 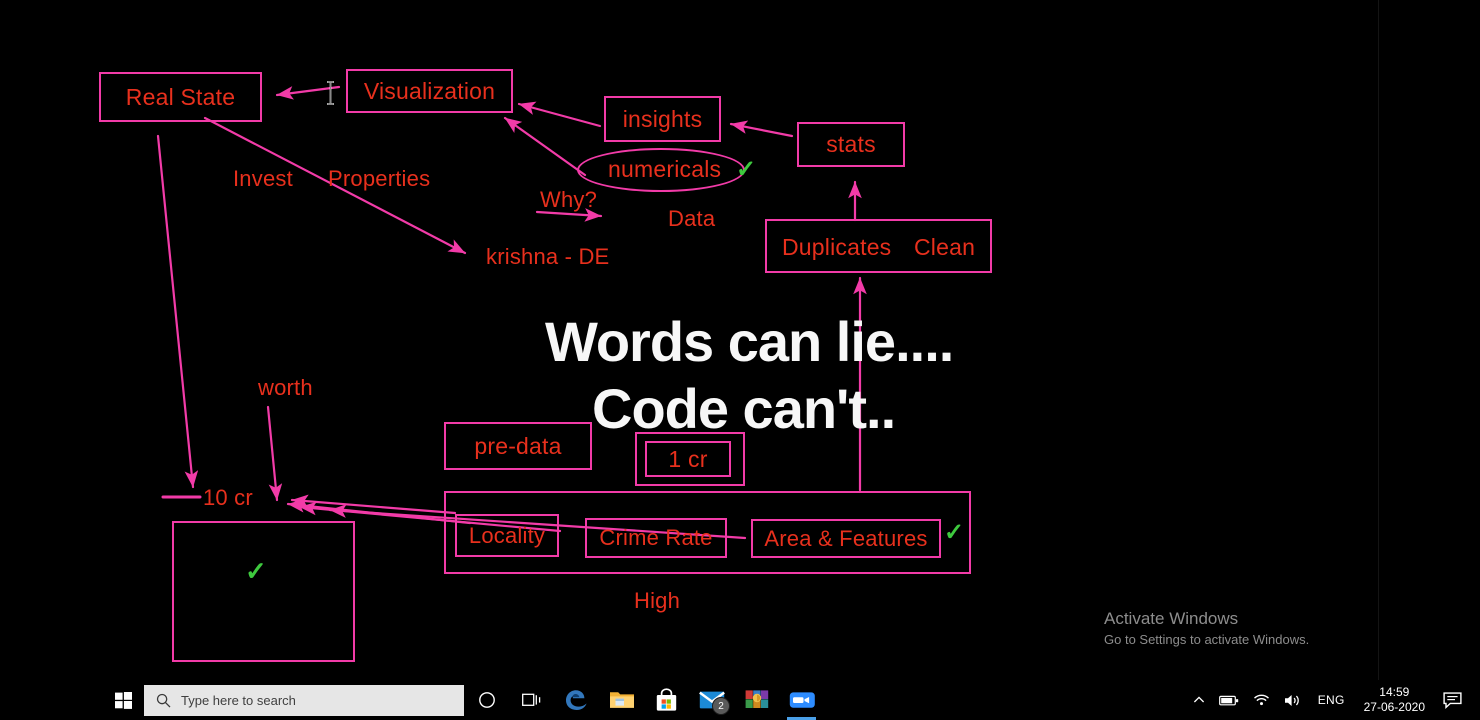 What do you see at coordinates (657, 600) in the screenshot?
I see `note-high: High` at bounding box center [657, 600].